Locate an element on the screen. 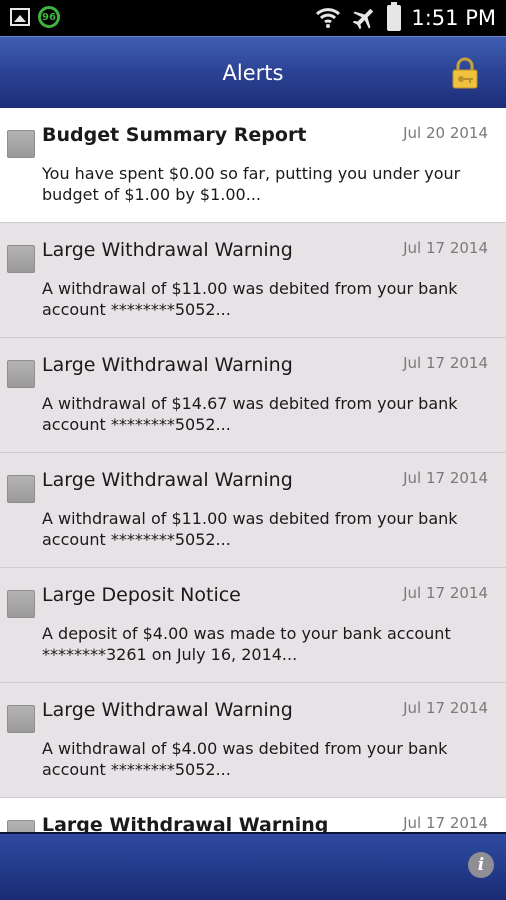 Image resolution: width=506 pixels, height=900 pixels. alert-title: Budget Summary Report is located at coordinates (174, 135).